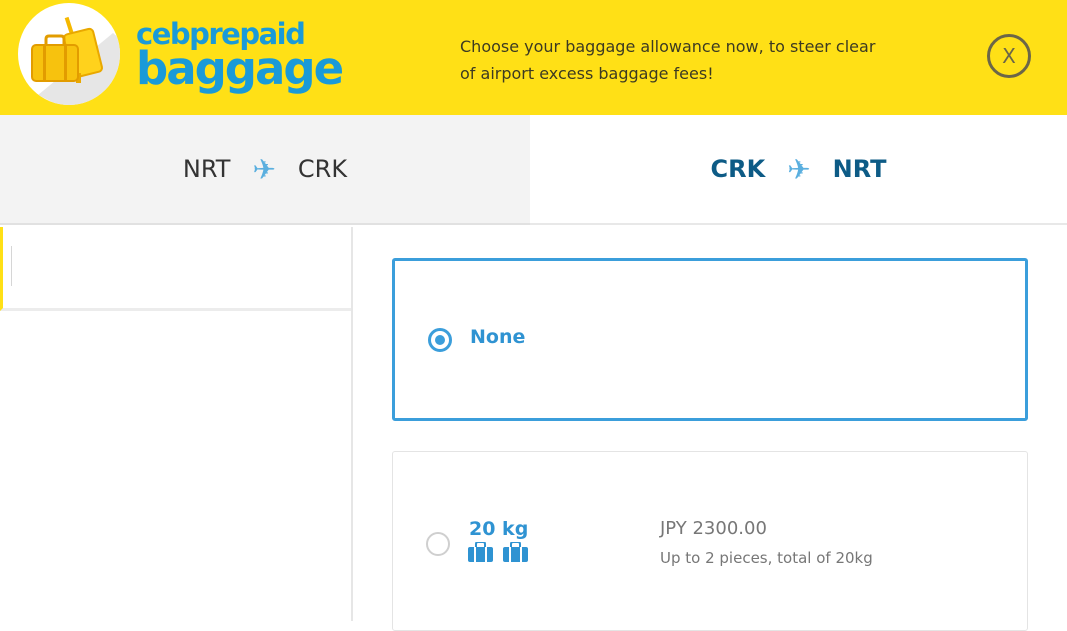  Describe the element at coordinates (498, 337) in the screenshot. I see `option-label: None` at that location.